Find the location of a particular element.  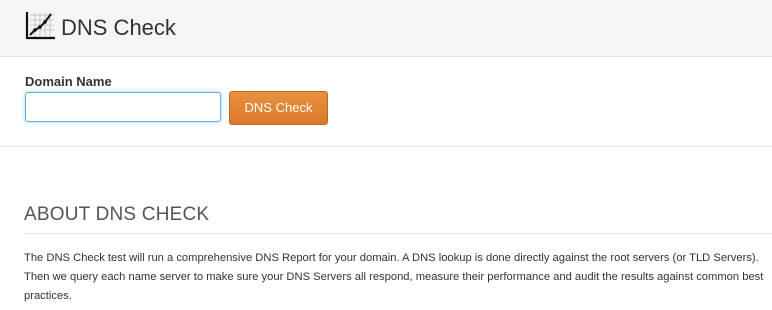

domain-name-label: Domain Name is located at coordinates (68, 81).